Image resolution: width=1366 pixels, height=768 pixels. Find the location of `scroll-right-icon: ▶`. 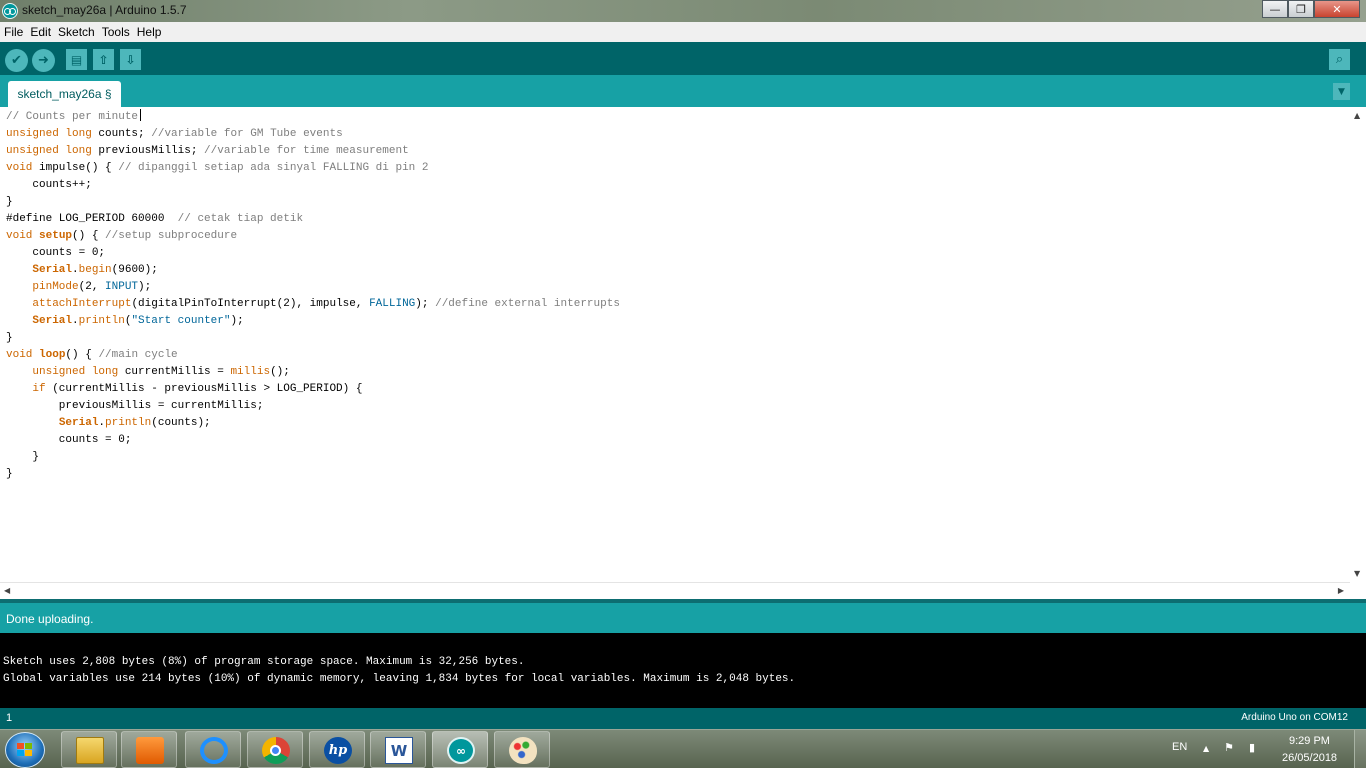

scroll-right-icon: ▶ is located at coordinates (1341, 590).